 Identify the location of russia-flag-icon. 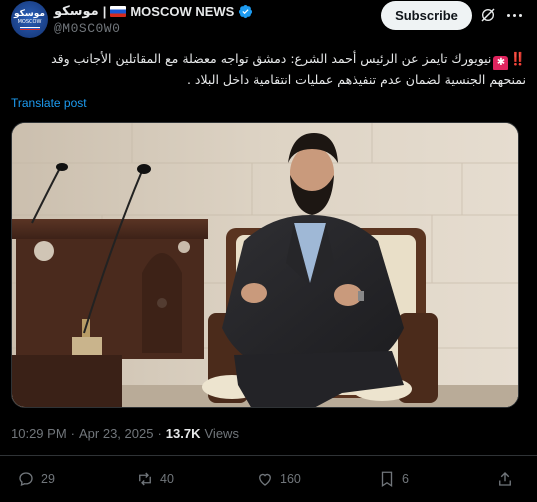
(118, 11).